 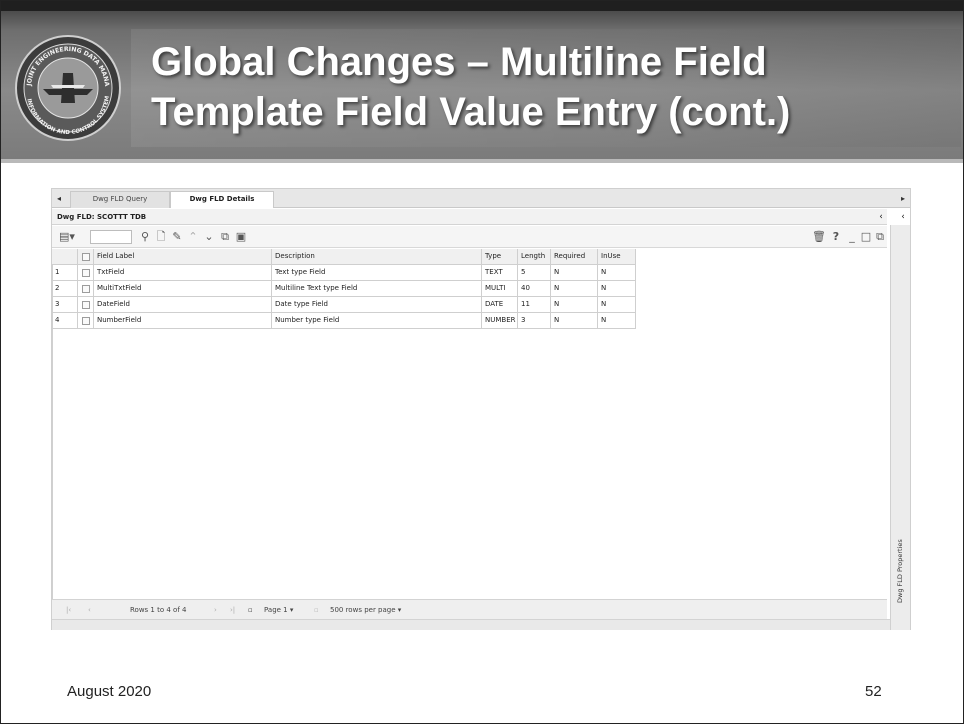 I want to click on move-up-icon: ⌃, so click(x=193, y=237).